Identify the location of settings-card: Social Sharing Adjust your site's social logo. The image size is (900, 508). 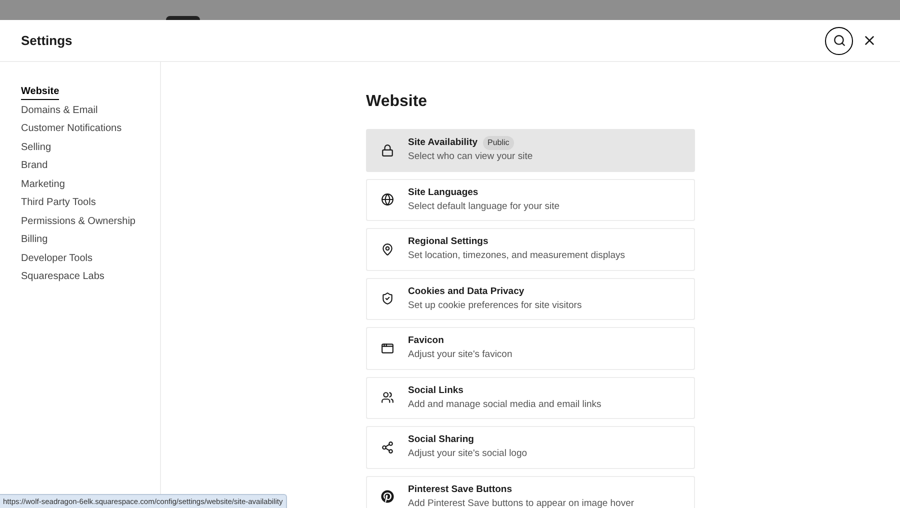
(530, 447).